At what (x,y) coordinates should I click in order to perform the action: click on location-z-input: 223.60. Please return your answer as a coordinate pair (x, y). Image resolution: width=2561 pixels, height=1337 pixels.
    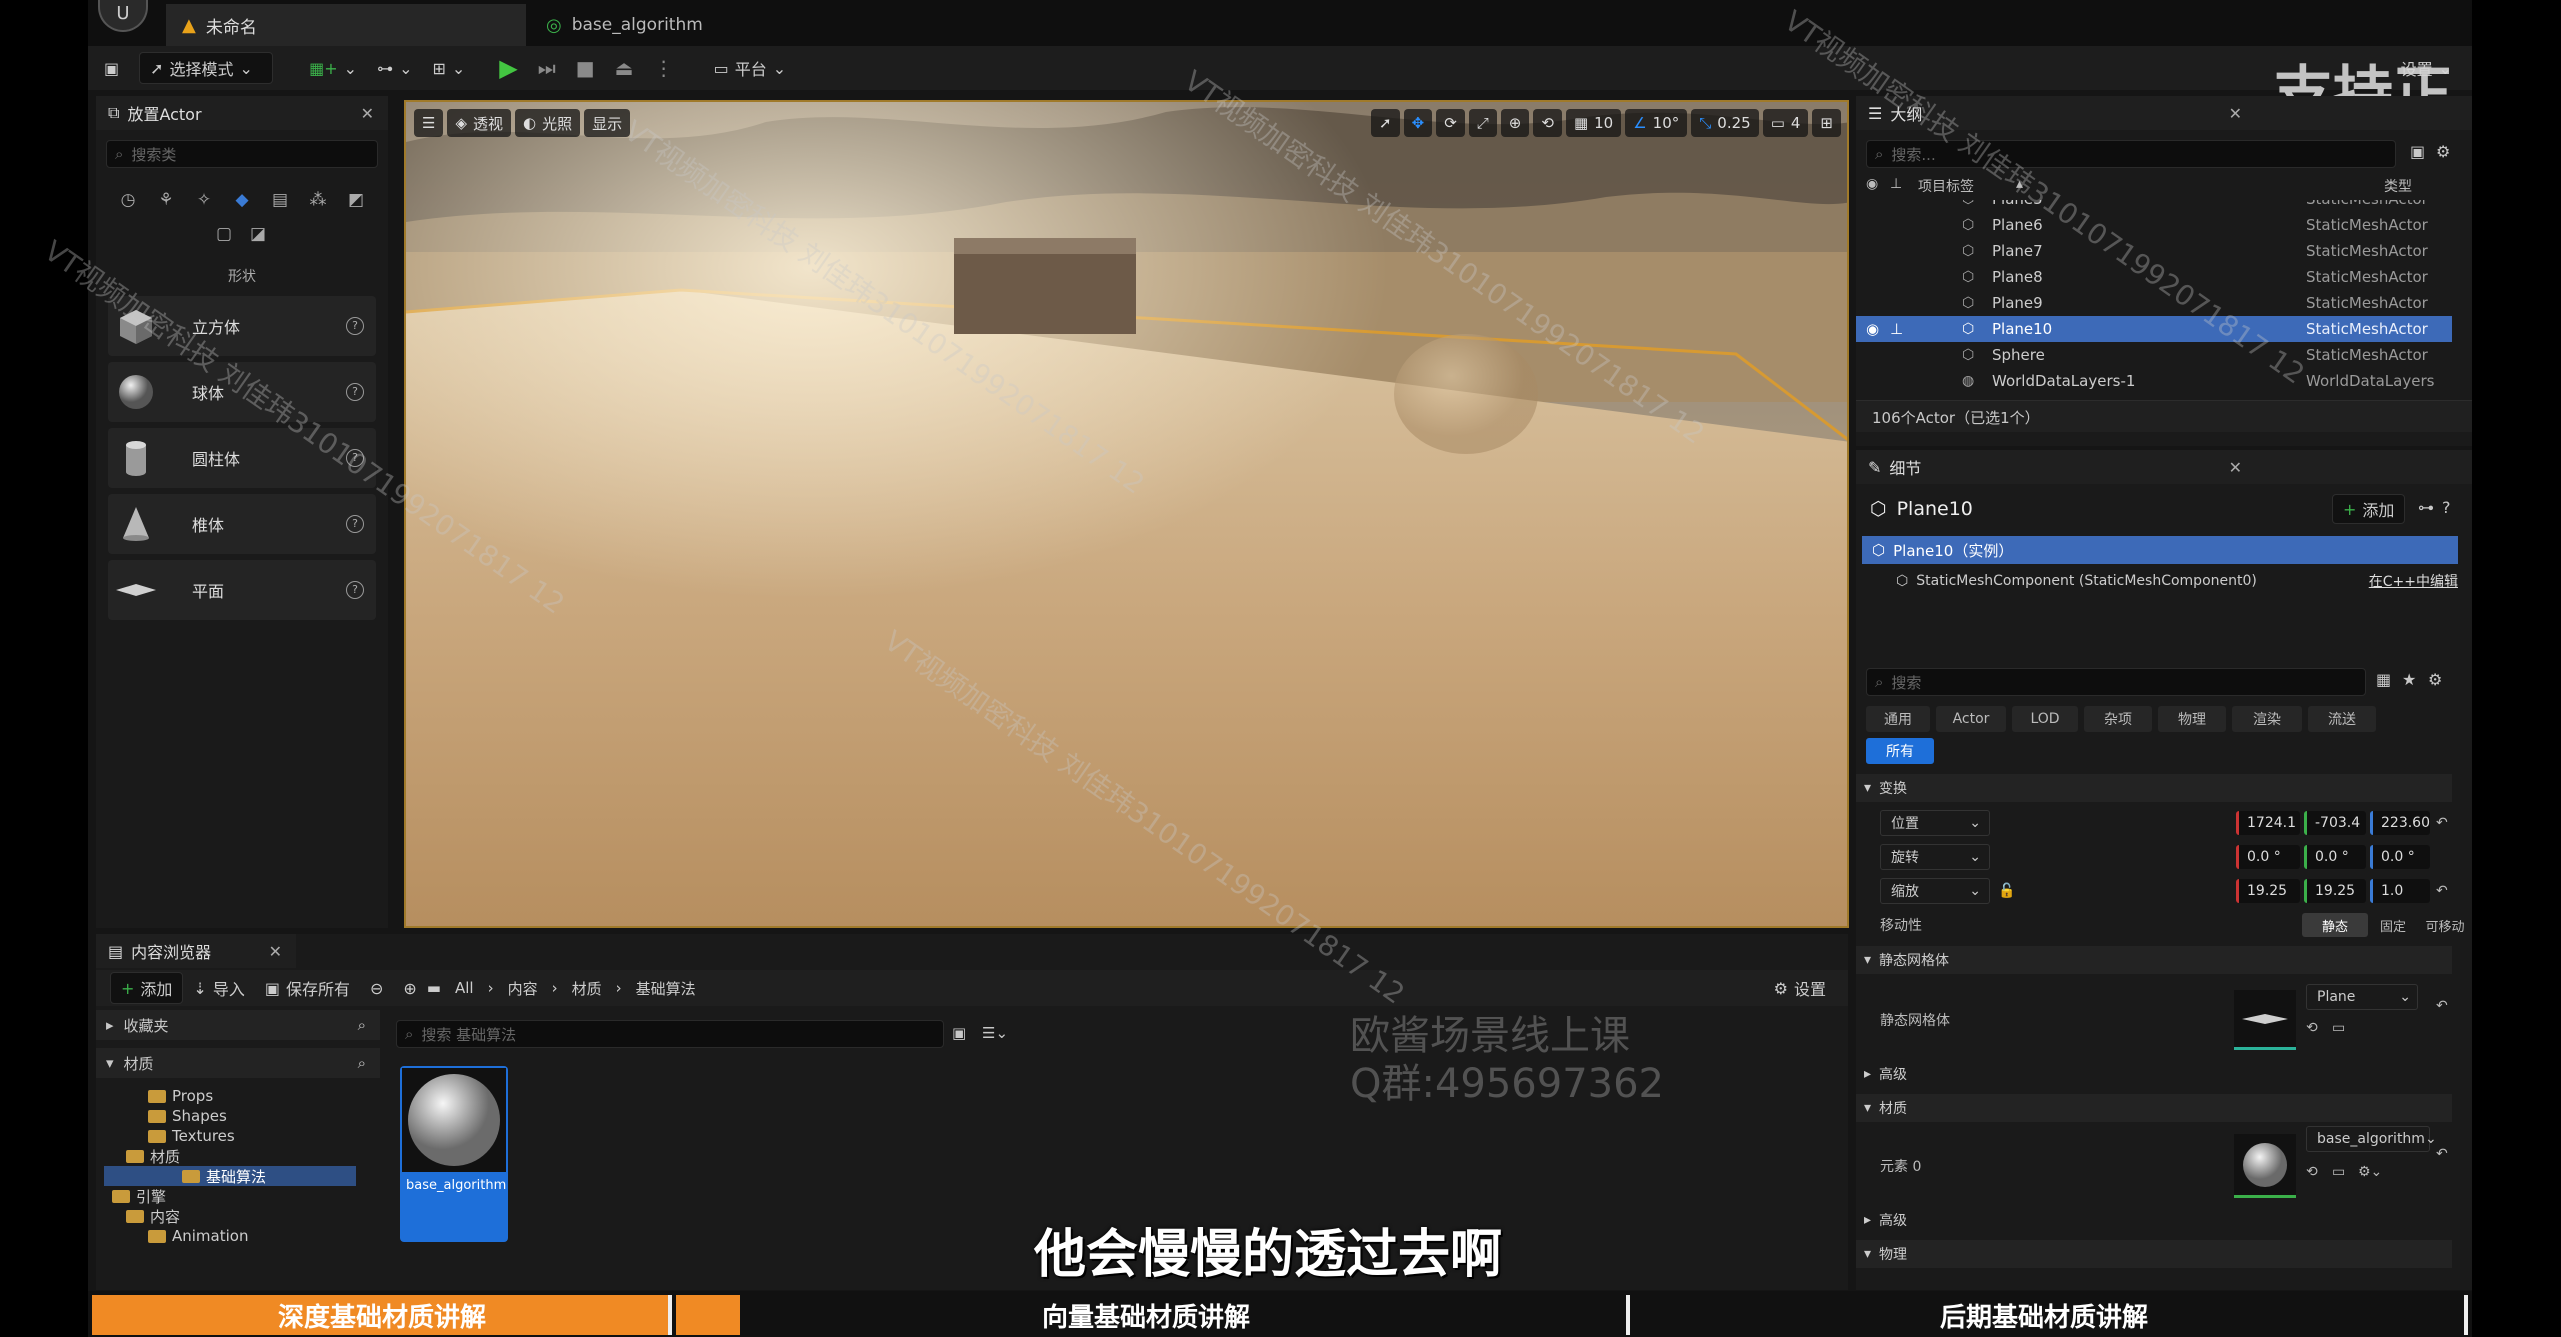
    Looking at the image, I should click on (2400, 823).